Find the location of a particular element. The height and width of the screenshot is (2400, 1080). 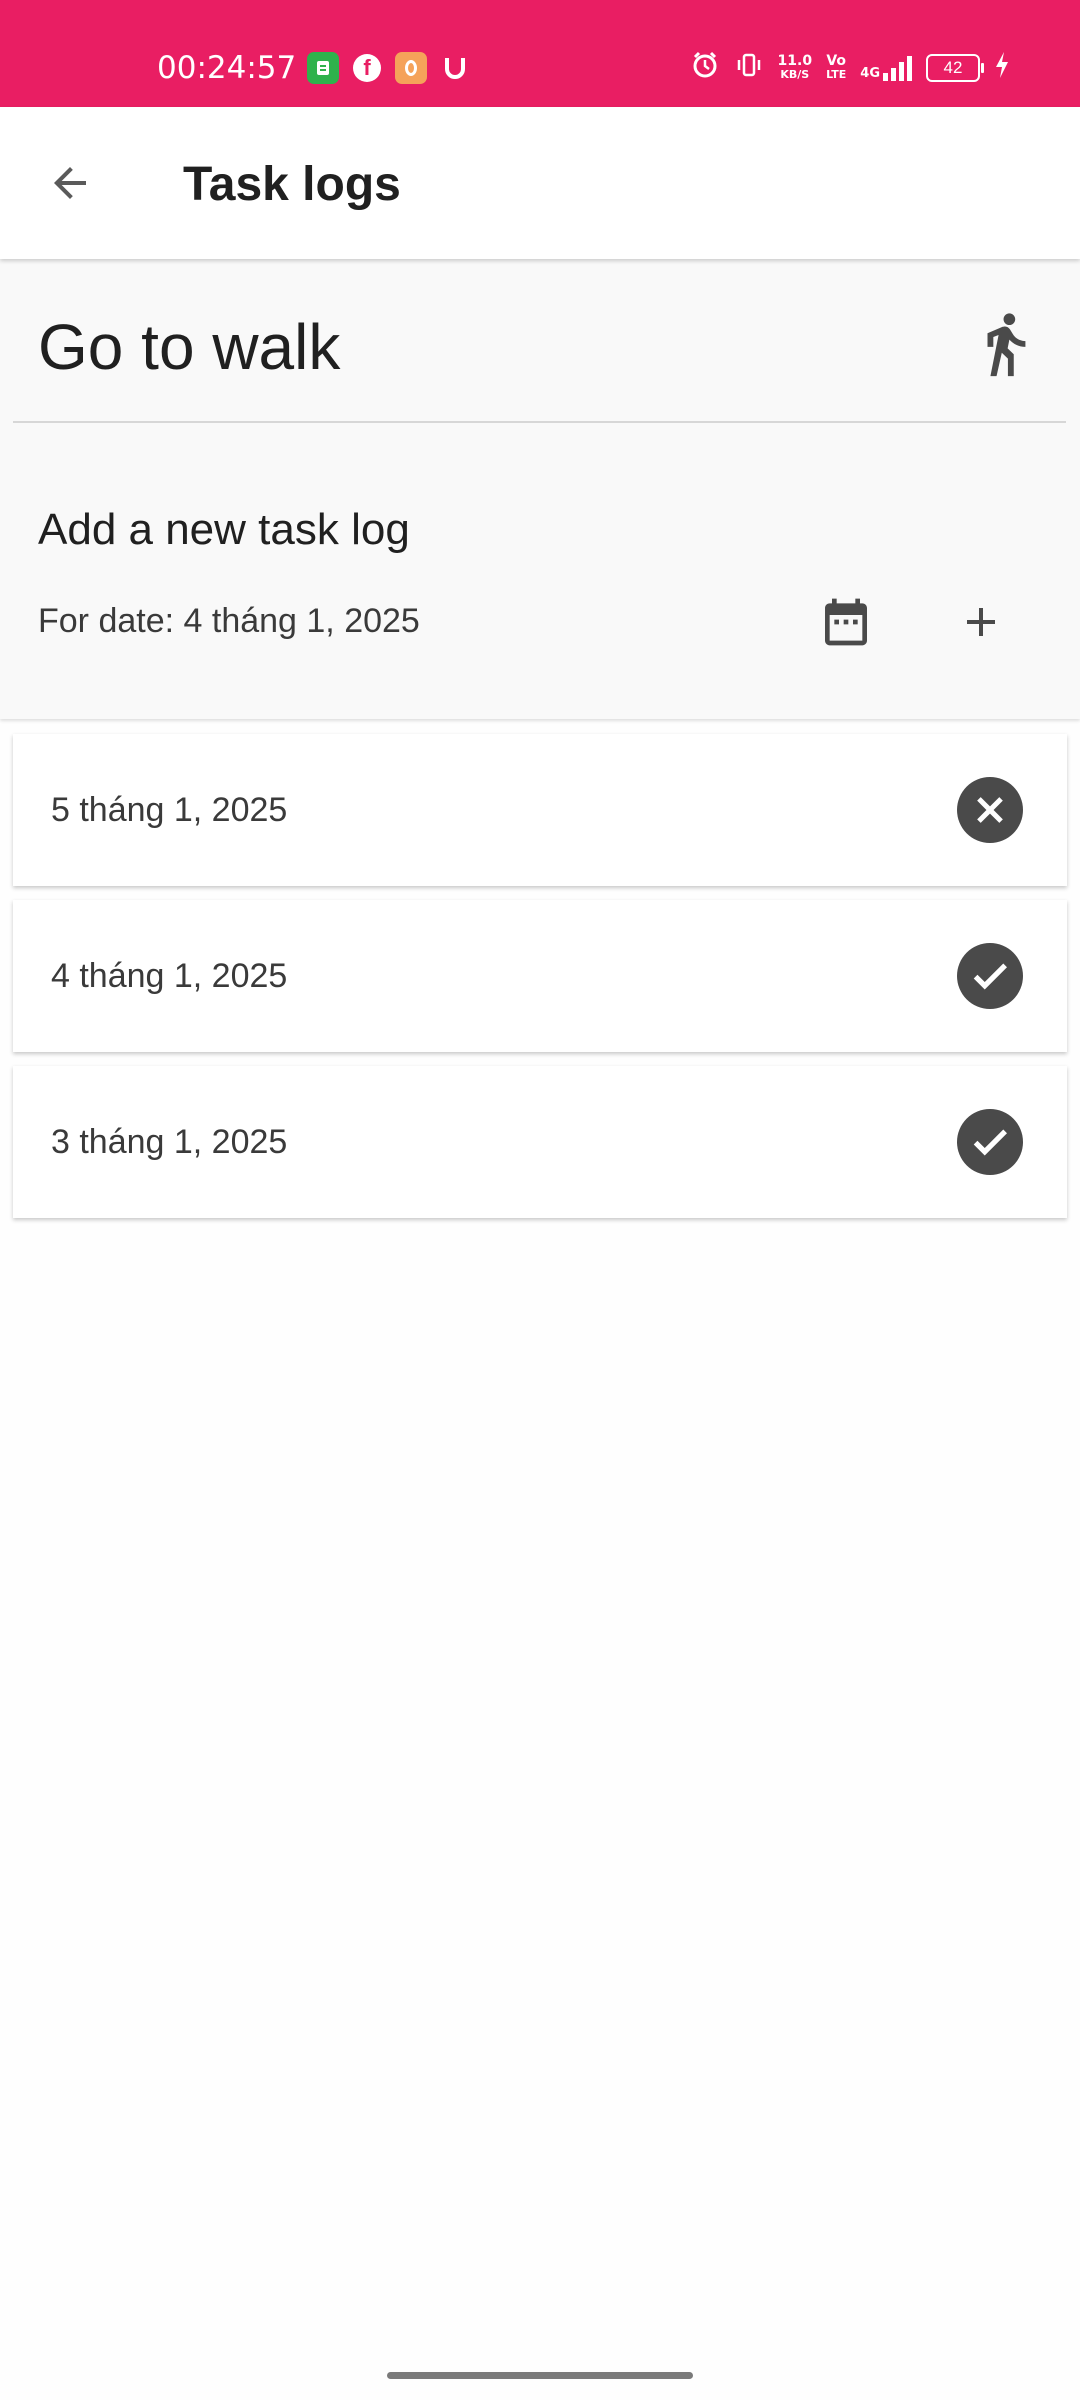

back-arrow-icon is located at coordinates (70, 183).